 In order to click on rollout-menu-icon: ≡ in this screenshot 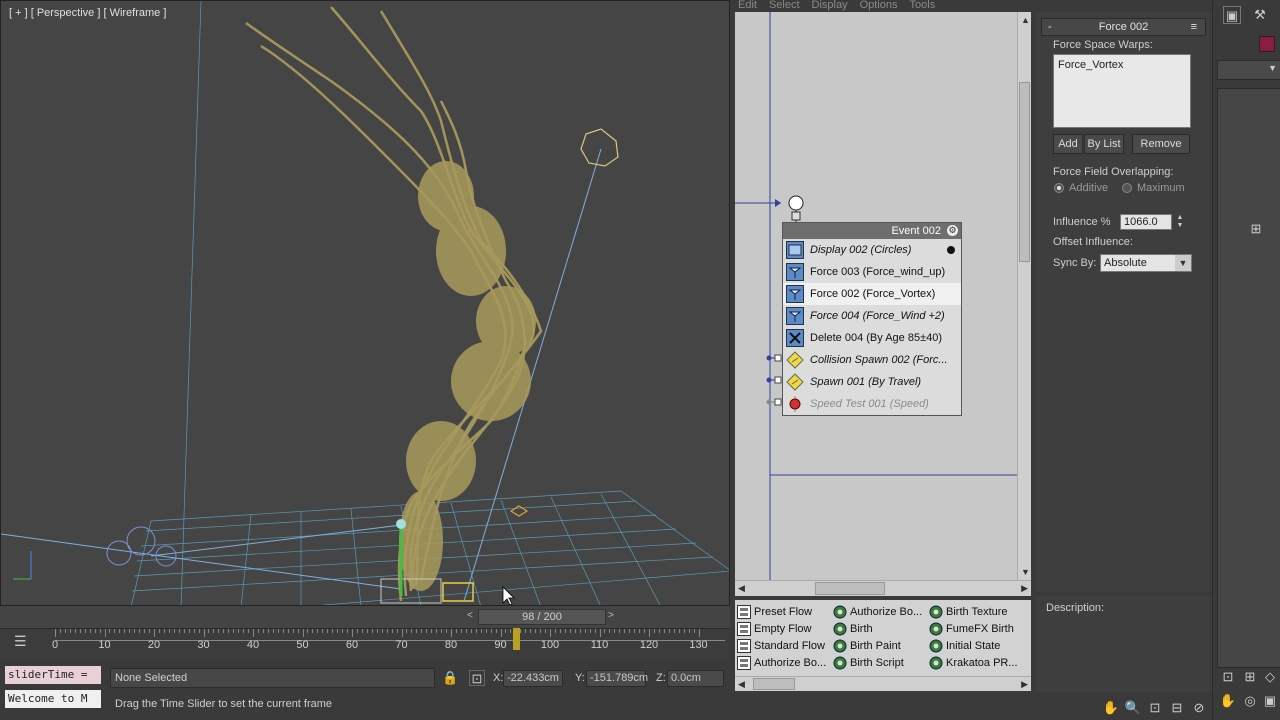, I will do `click(1194, 27)`.